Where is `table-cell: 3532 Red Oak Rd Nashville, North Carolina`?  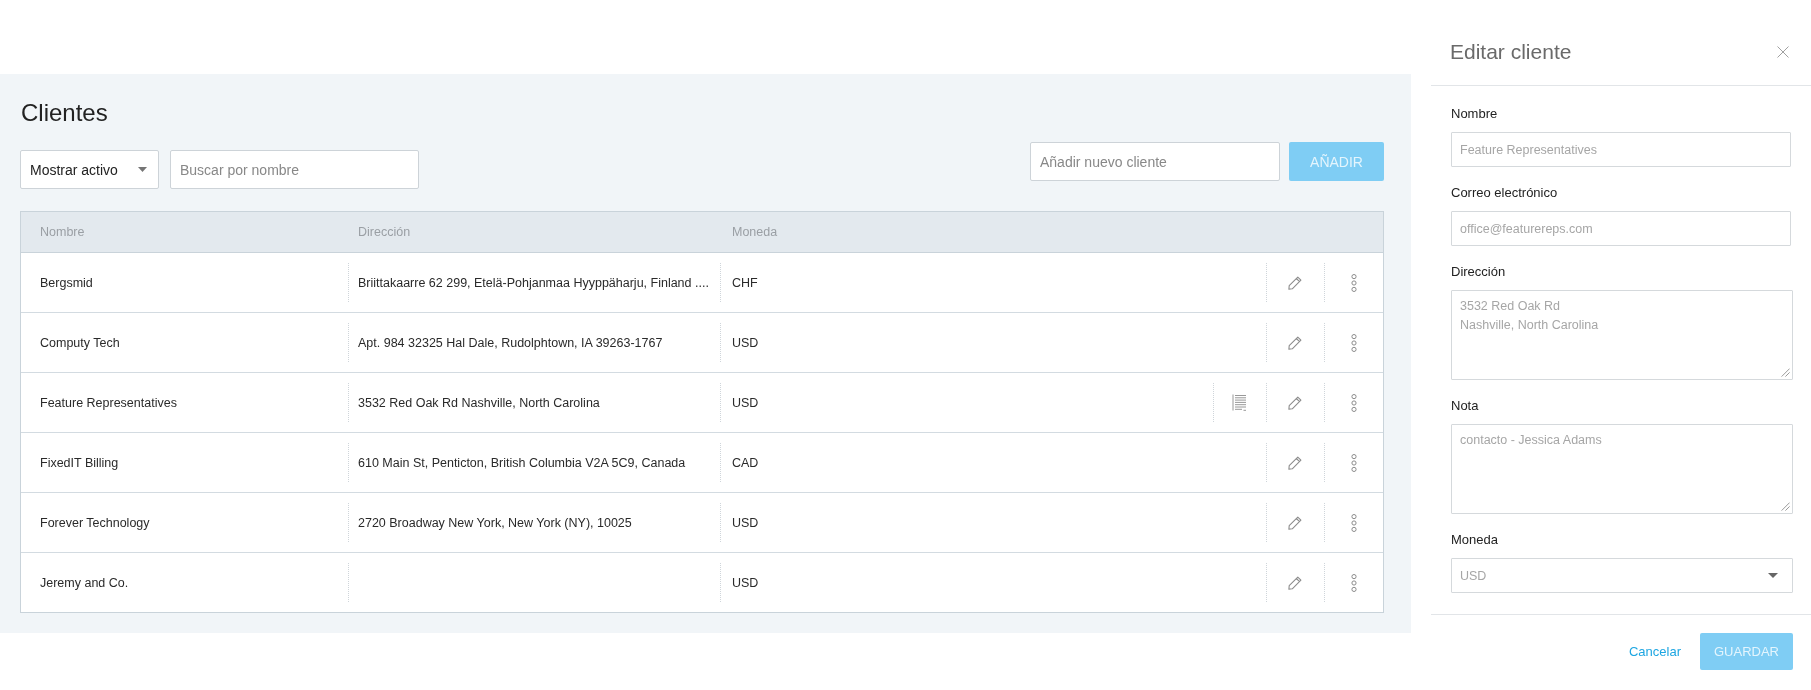 table-cell: 3532 Red Oak Rd Nashville, North Carolina is located at coordinates (479, 402).